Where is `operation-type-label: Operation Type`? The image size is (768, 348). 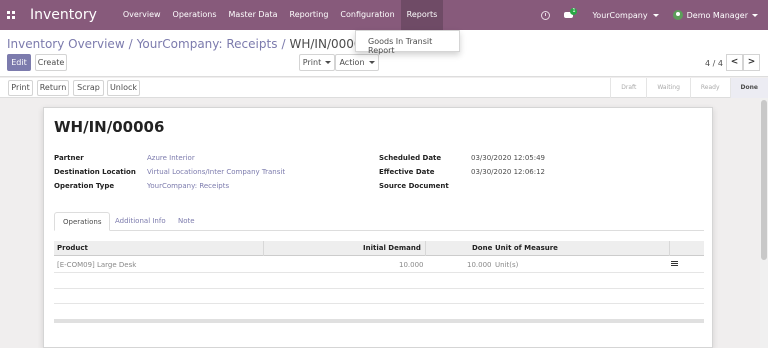
operation-type-label: Operation Type is located at coordinates (84, 186).